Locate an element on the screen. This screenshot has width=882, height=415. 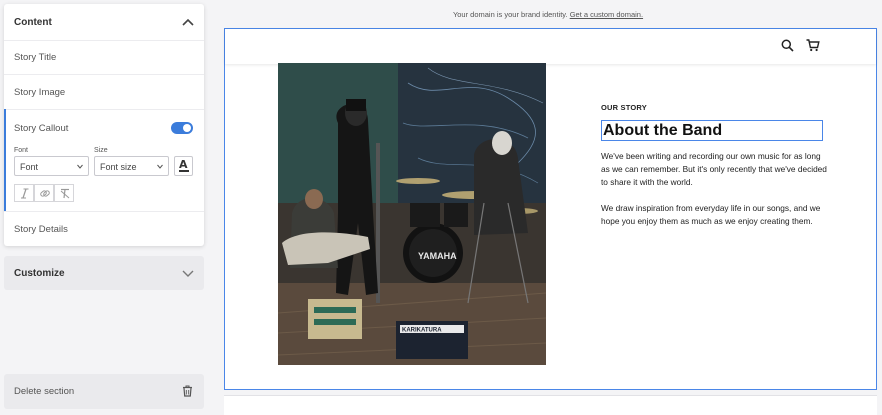
font-label: Font is located at coordinates (21, 150).